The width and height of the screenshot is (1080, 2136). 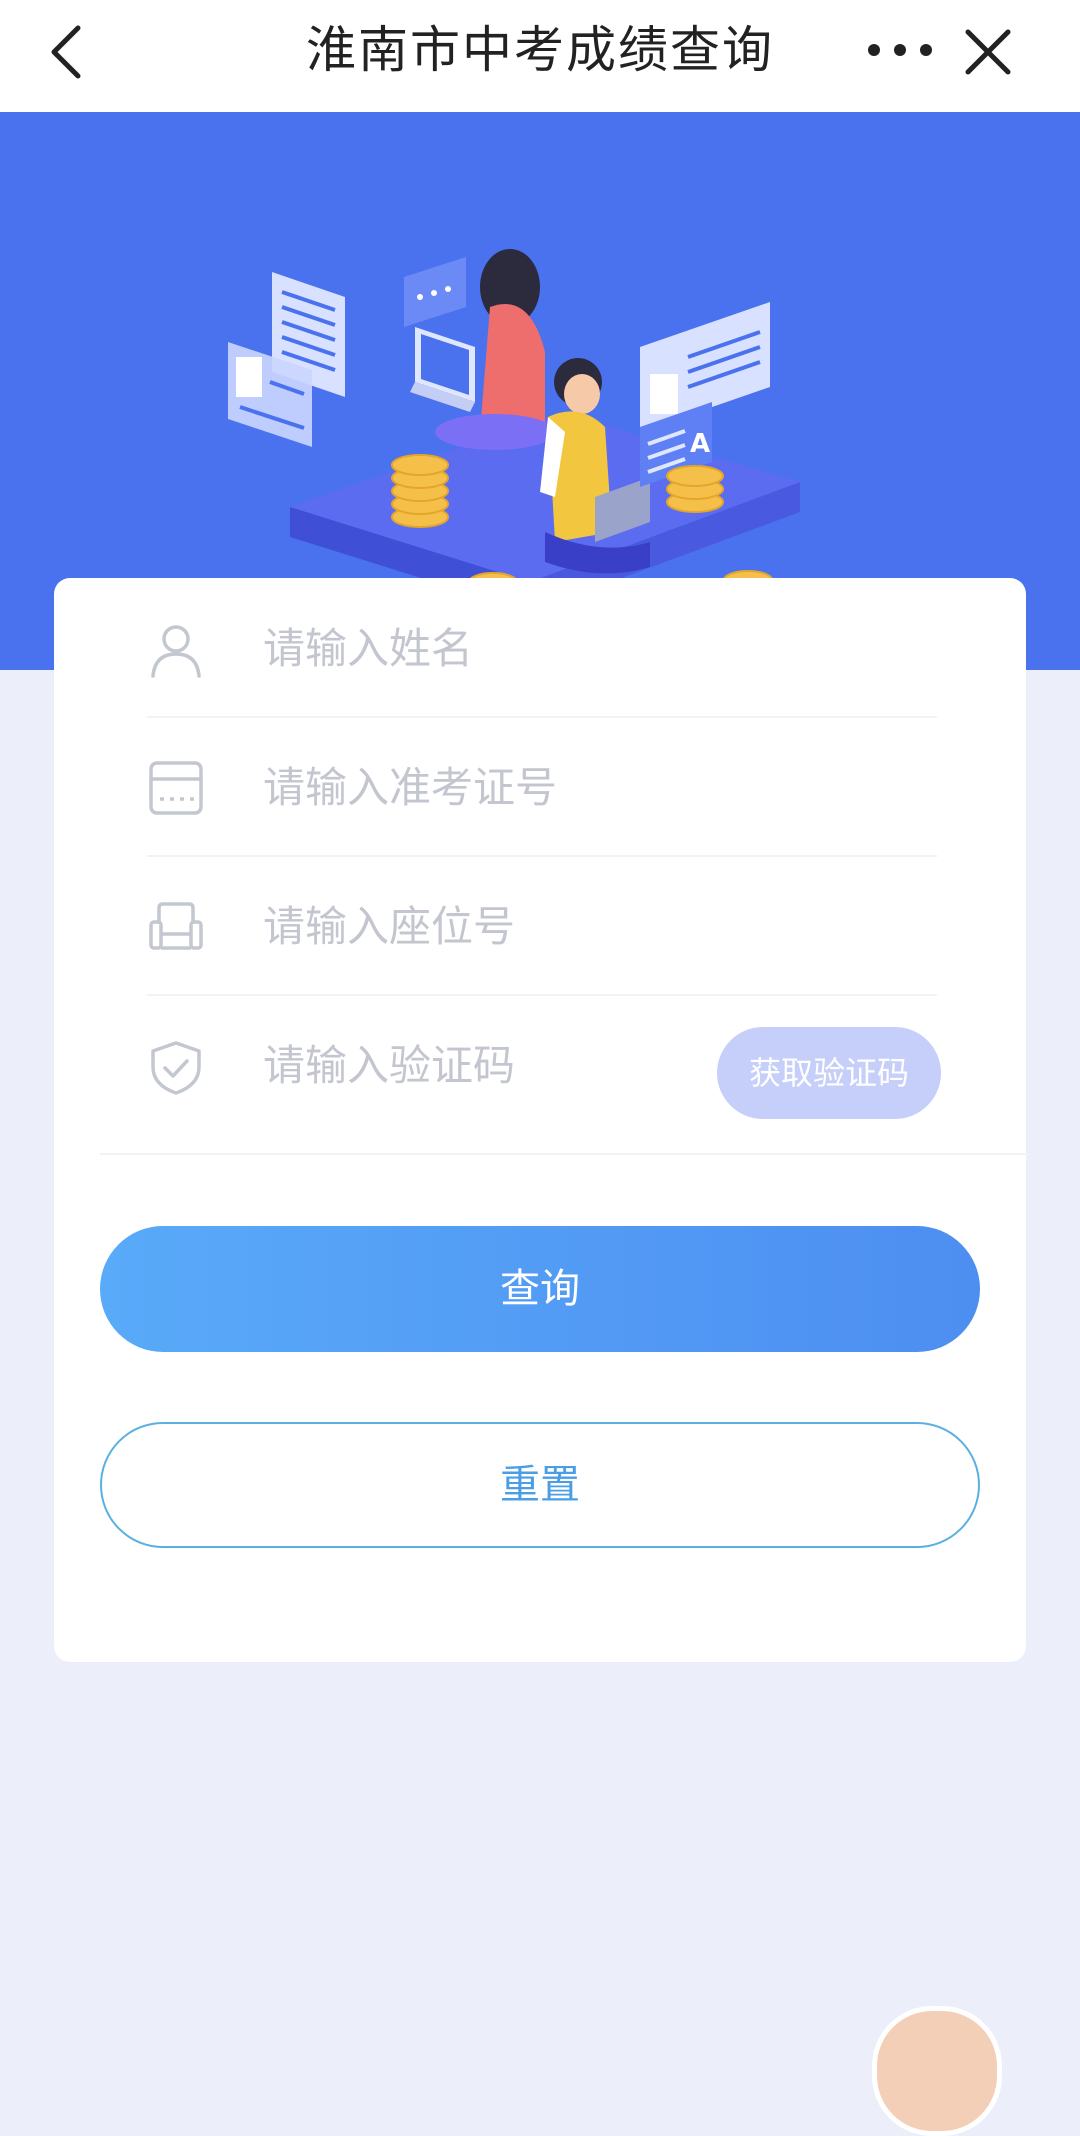 What do you see at coordinates (988, 52) in the screenshot?
I see `close-icon` at bounding box center [988, 52].